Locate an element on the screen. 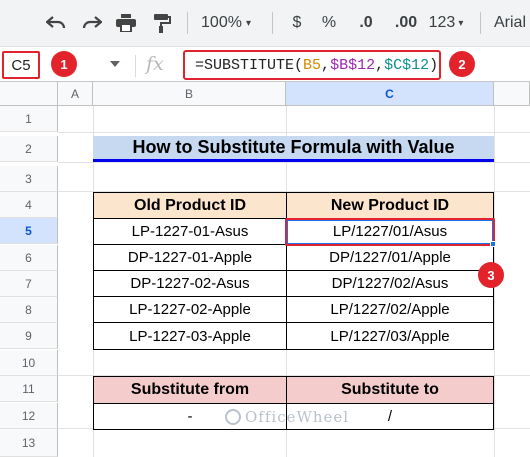  decrease-decimal-label: .0 is located at coordinates (366, 22).